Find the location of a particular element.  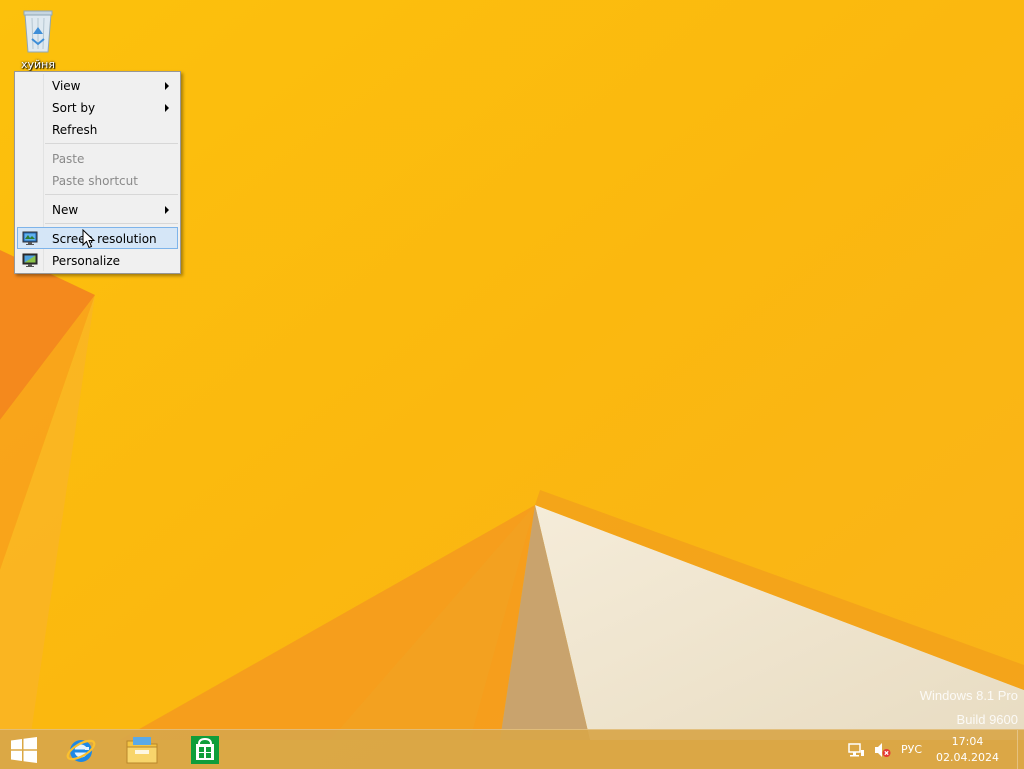

menu-item-paste-shortcut: Paste shortcut is located at coordinates (97, 180).